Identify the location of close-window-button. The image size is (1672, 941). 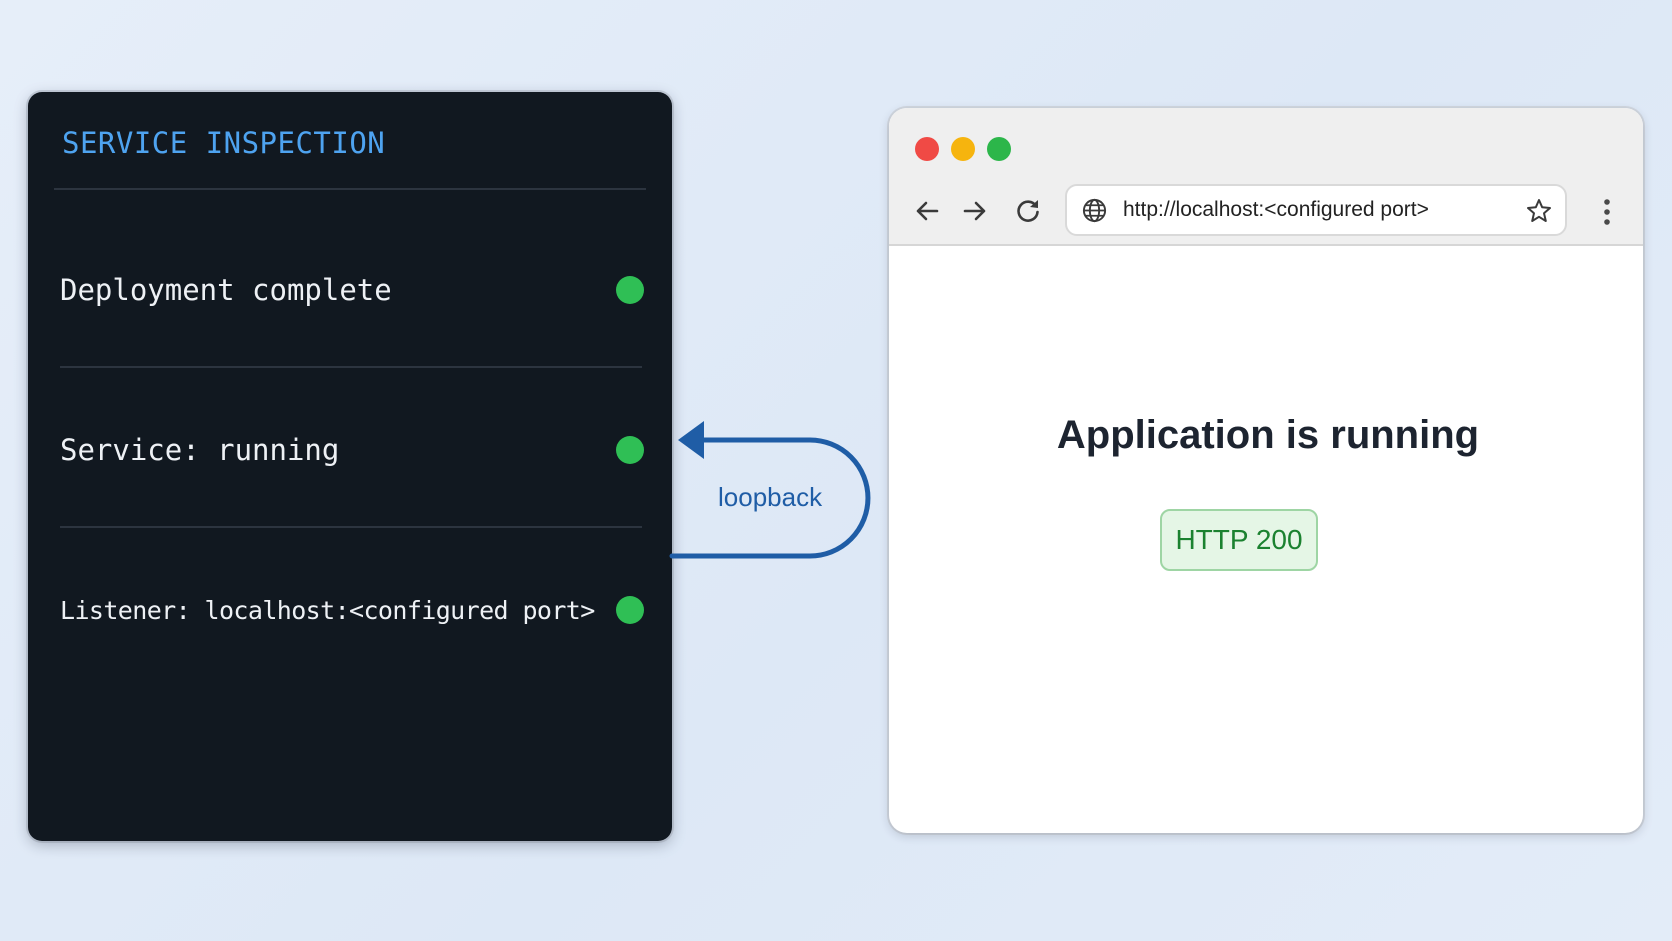
(927, 149).